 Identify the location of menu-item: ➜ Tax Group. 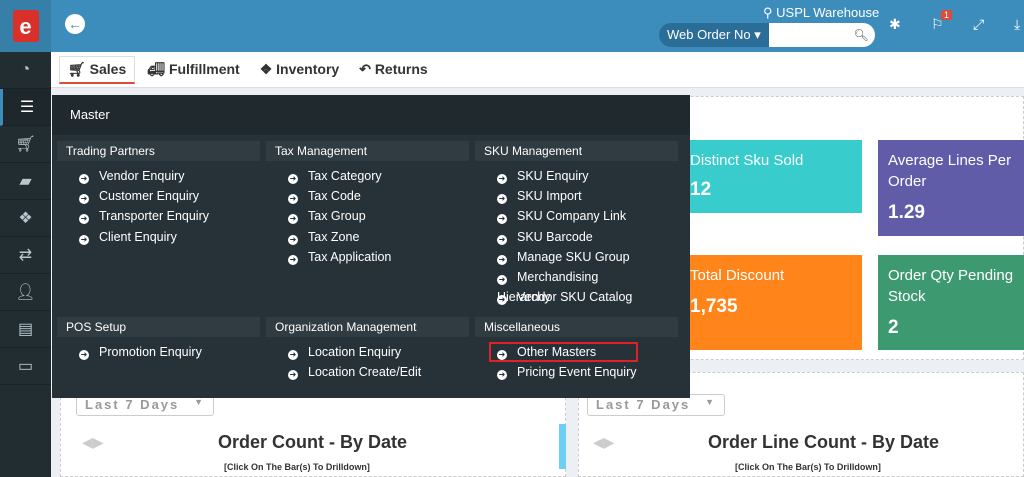
(367, 216).